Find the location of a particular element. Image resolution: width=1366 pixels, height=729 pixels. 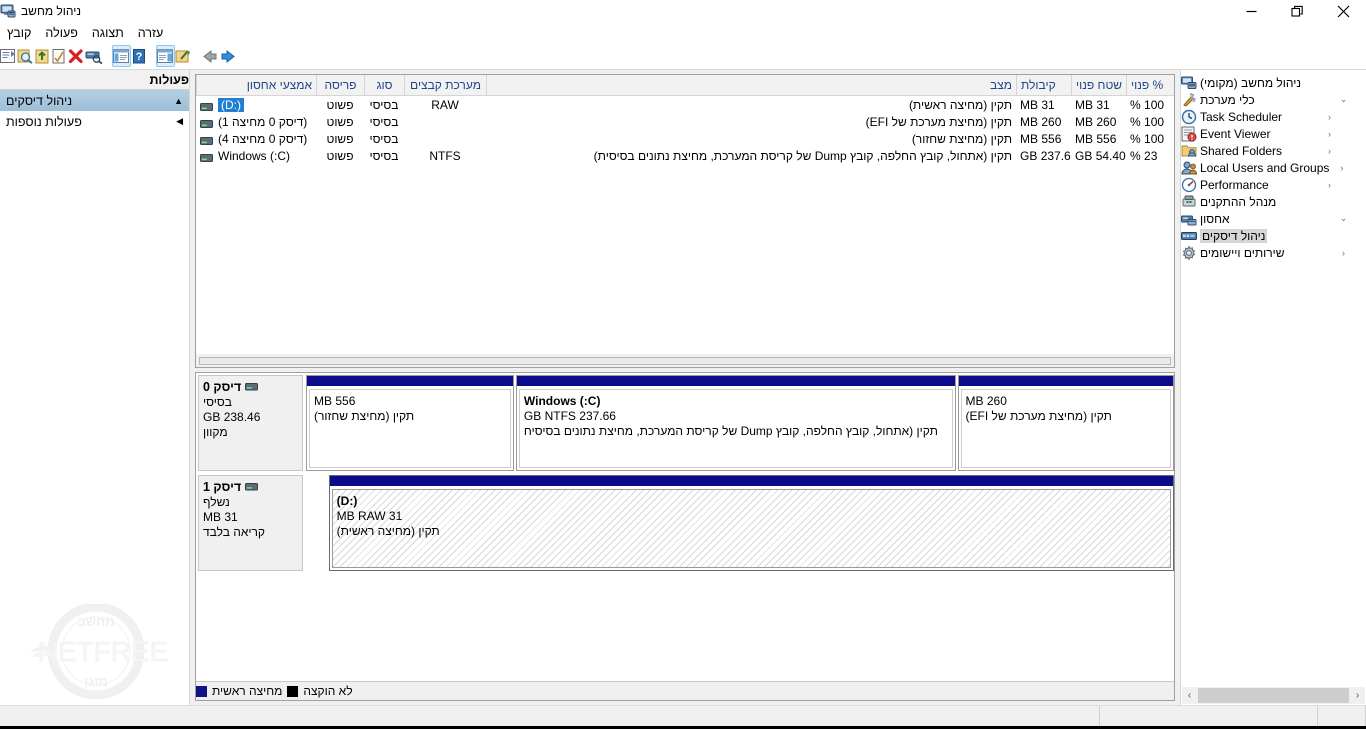

rescan-disks-button is located at coordinates (94, 56).